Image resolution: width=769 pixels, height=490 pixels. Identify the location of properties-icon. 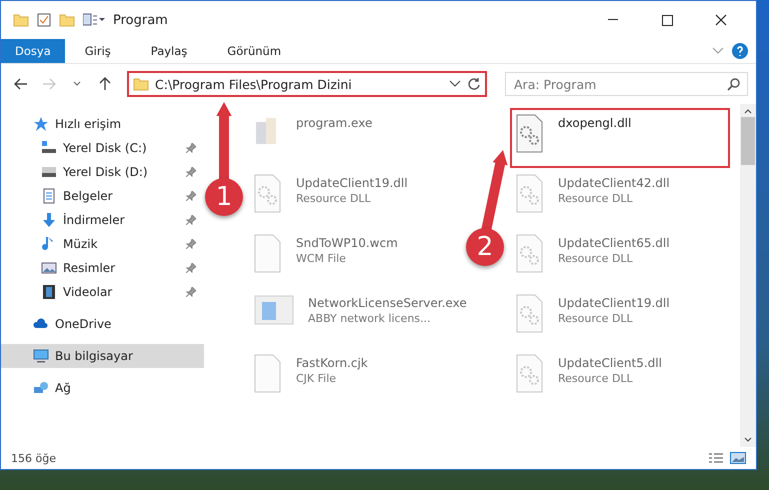
(44, 20).